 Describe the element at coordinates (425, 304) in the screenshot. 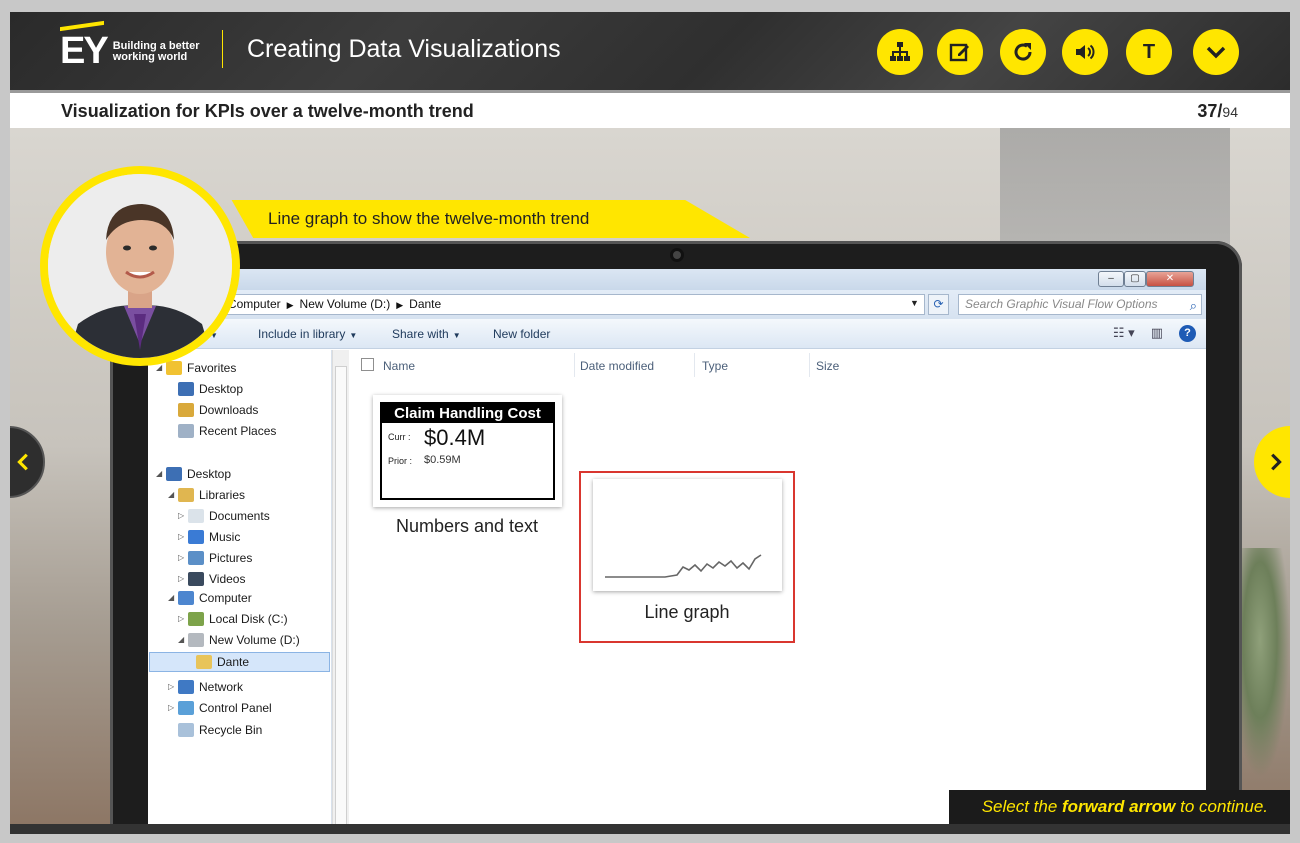

I see `crumb-dante: Dante` at that location.